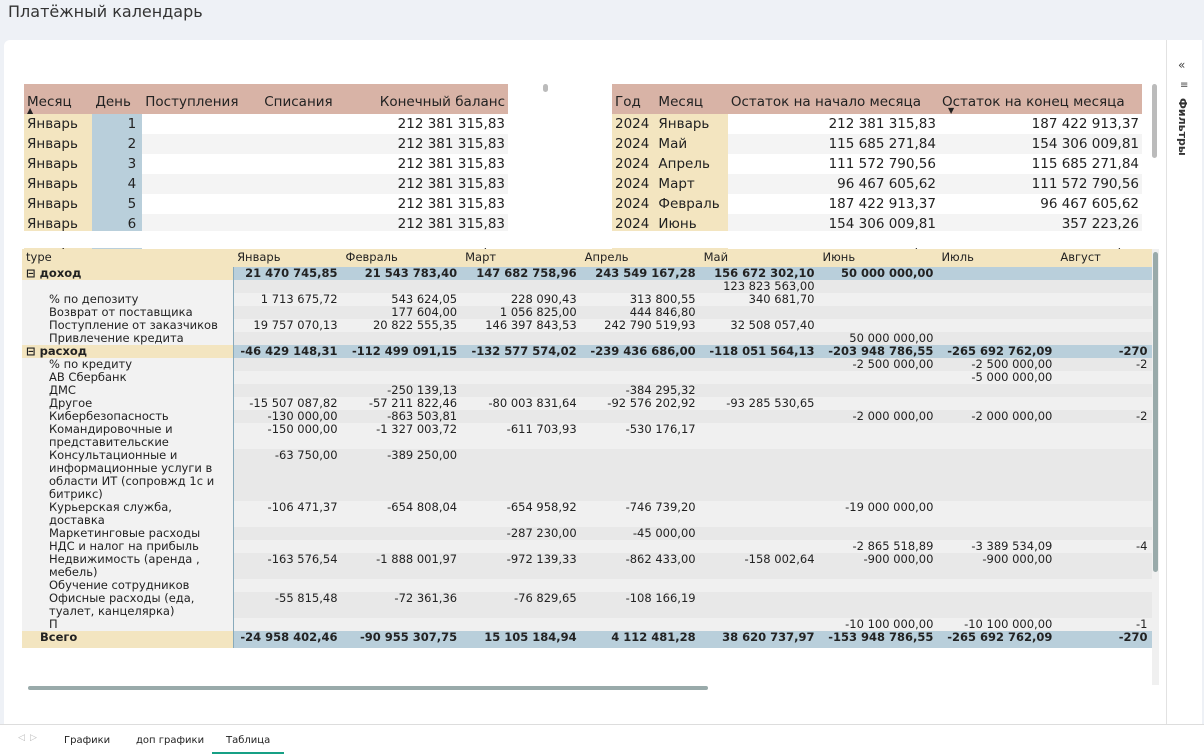 Image resolution: width=1204 pixels, height=754 pixels. What do you see at coordinates (587, 390) in the screenshot?
I see `table-row: ДМС -250 139,13 -384 295,32` at bounding box center [587, 390].